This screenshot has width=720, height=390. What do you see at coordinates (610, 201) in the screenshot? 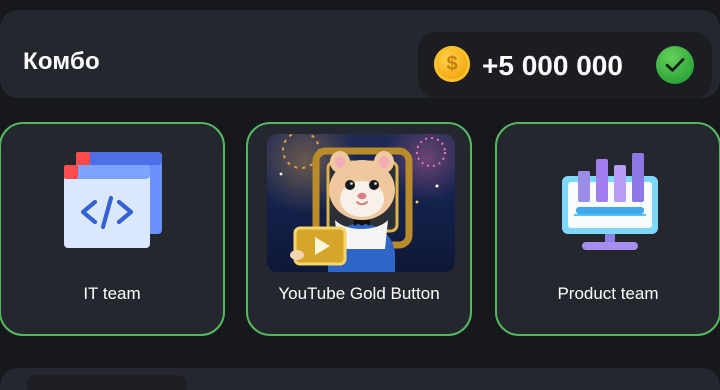
I see `monitor-bar-chart-icon` at bounding box center [610, 201].